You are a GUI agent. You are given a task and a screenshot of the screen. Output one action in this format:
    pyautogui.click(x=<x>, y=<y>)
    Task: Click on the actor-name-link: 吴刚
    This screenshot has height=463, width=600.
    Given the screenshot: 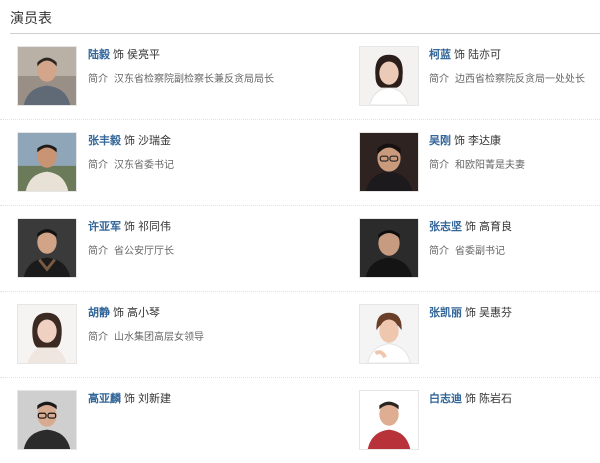 What is the action you would take?
    pyautogui.click(x=440, y=140)
    